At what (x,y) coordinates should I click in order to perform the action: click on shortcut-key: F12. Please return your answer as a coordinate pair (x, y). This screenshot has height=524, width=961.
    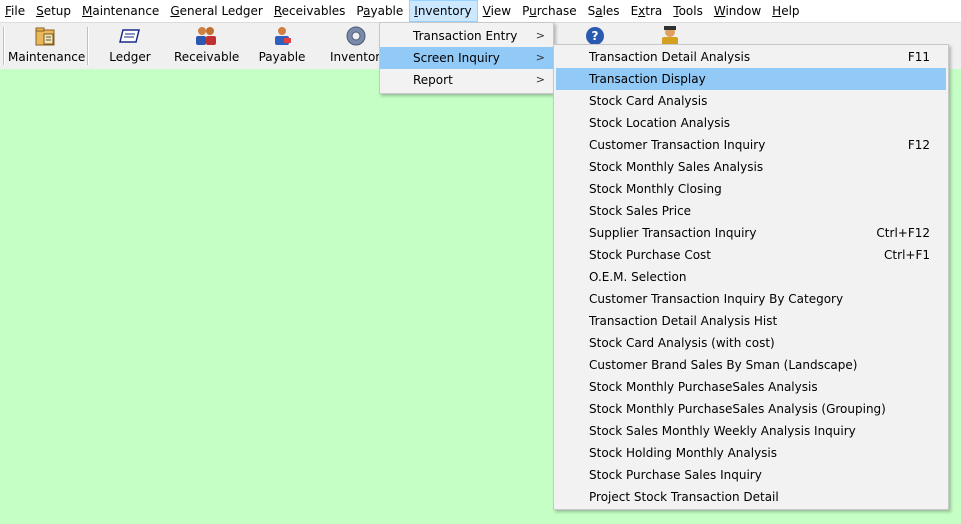
    Looking at the image, I should click on (918, 145).